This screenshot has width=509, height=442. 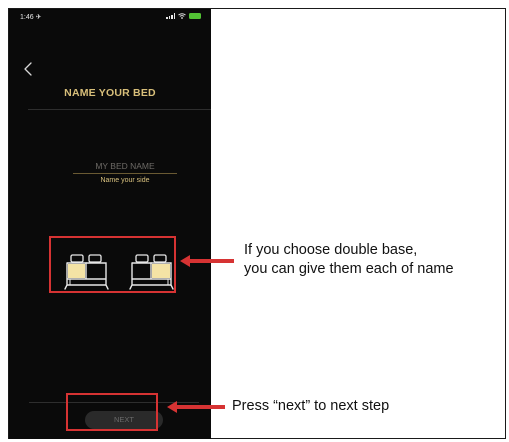 I want to click on status-time: 1:46 ✈, so click(x=31, y=17).